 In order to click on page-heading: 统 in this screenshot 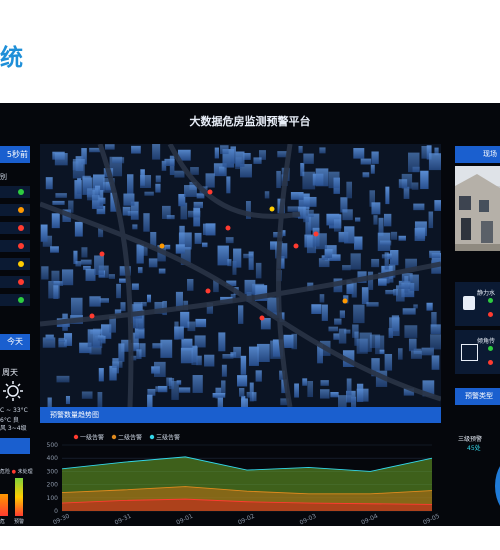, I will do `click(12, 58)`.